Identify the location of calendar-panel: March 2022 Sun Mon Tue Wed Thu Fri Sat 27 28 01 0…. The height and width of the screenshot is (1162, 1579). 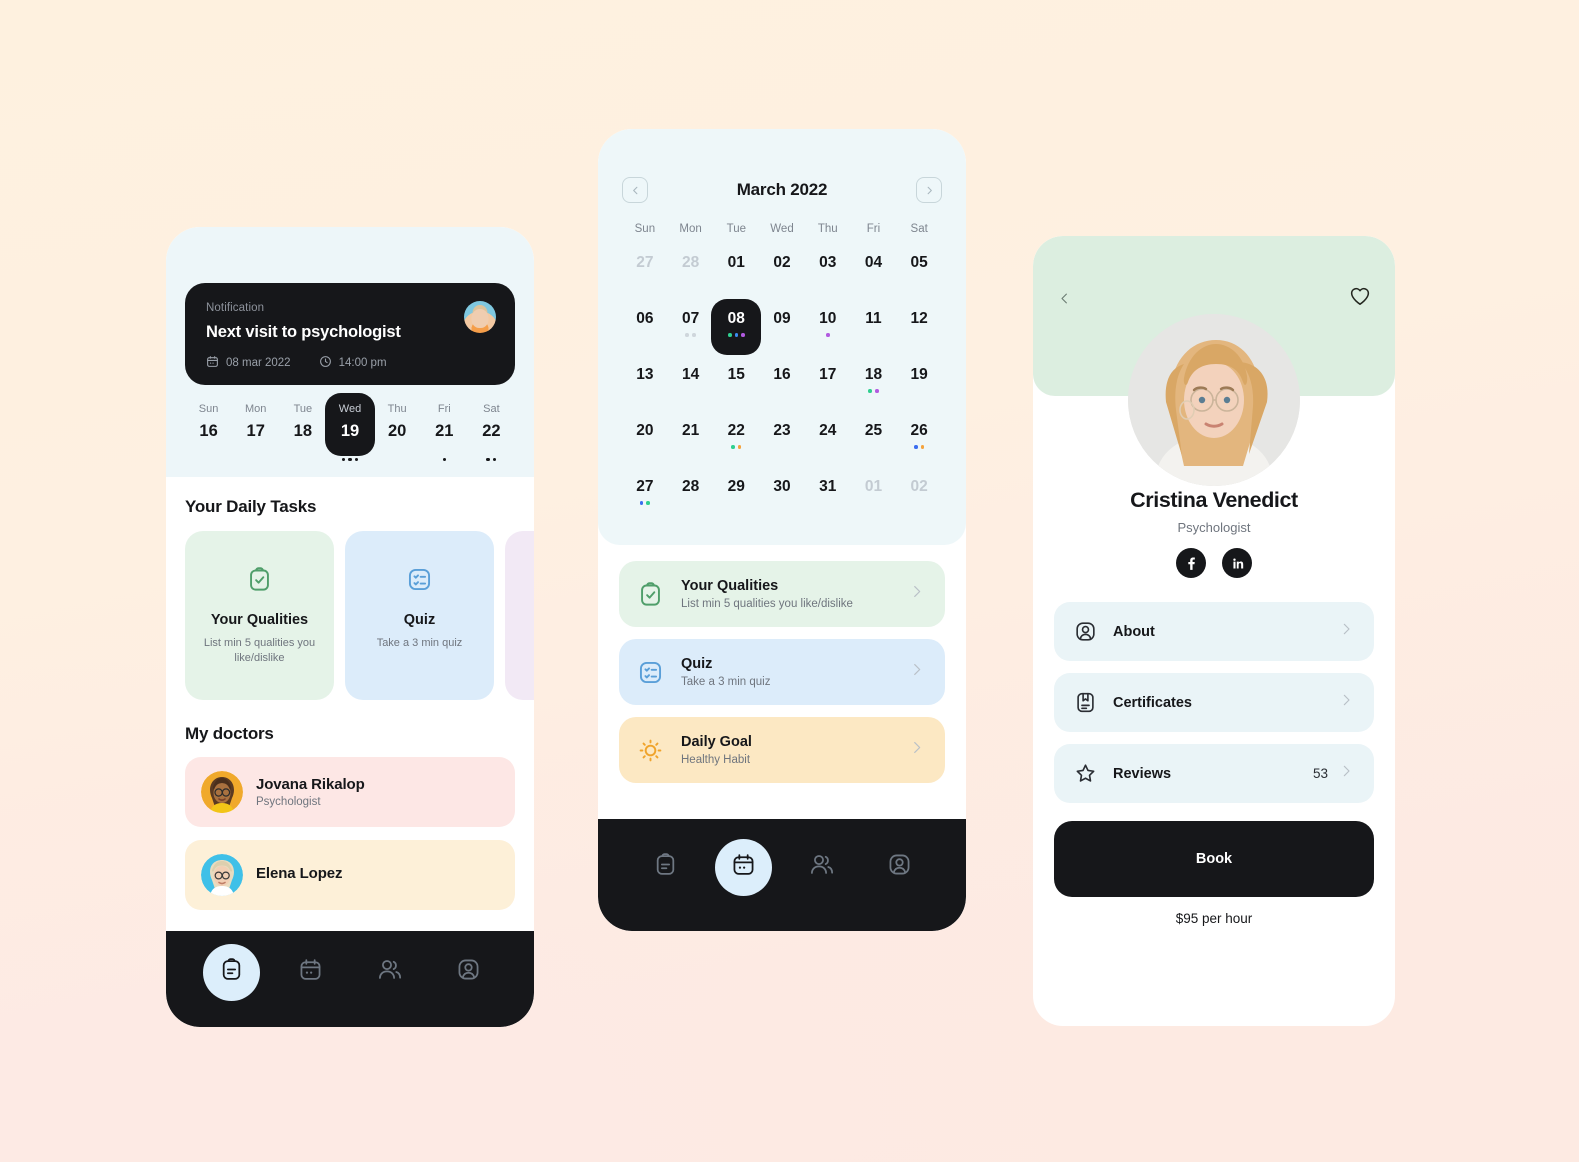
(782, 337).